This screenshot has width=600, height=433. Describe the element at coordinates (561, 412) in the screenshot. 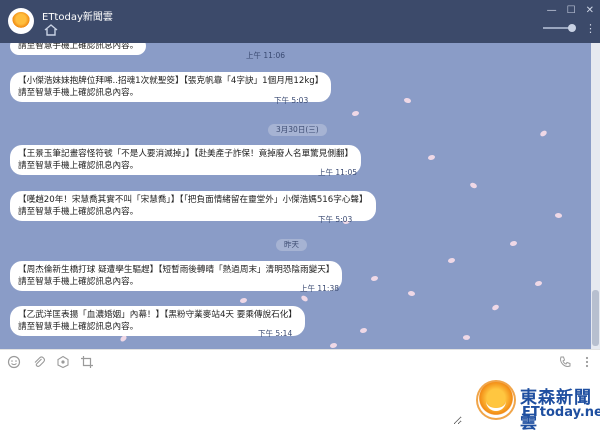

I see `watermark-en: ETtoday.net` at that location.